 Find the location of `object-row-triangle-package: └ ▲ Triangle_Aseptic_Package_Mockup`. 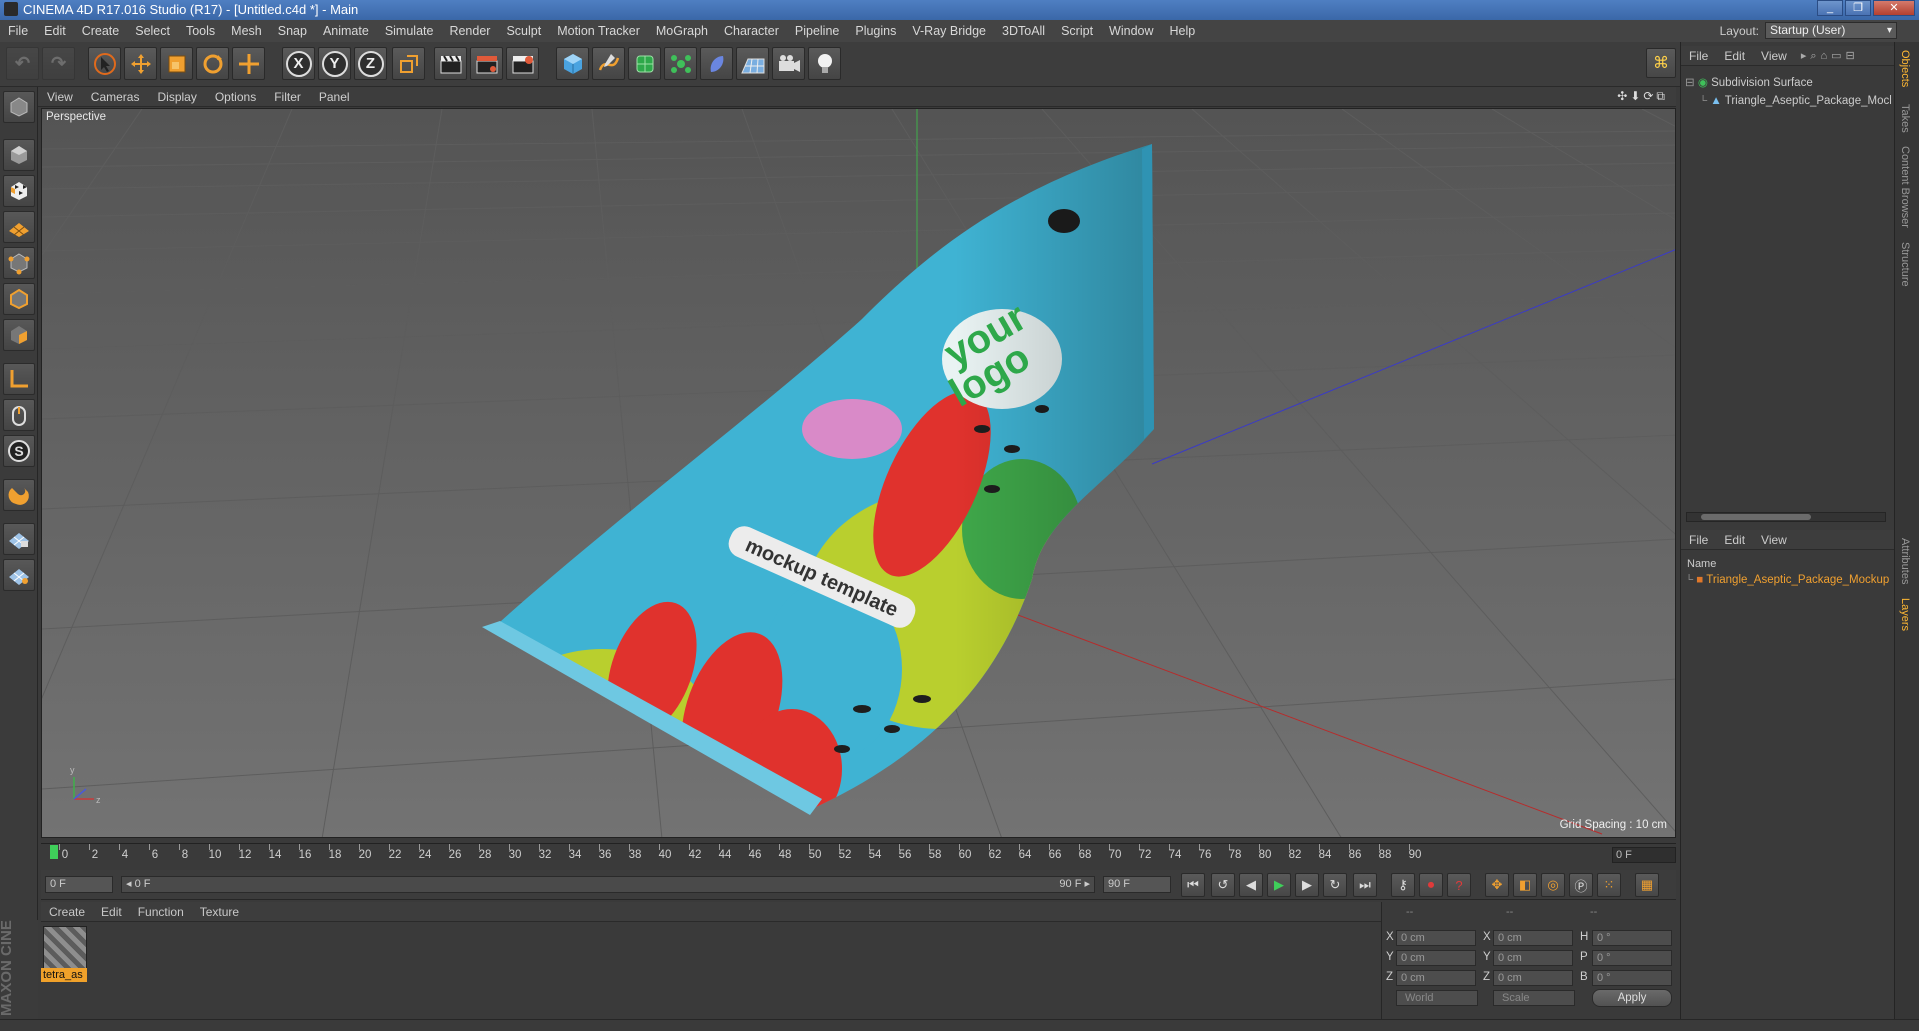

object-row-triangle-package: └ ▲ Triangle_Aseptic_Package_Mockup is located at coordinates (1795, 101).